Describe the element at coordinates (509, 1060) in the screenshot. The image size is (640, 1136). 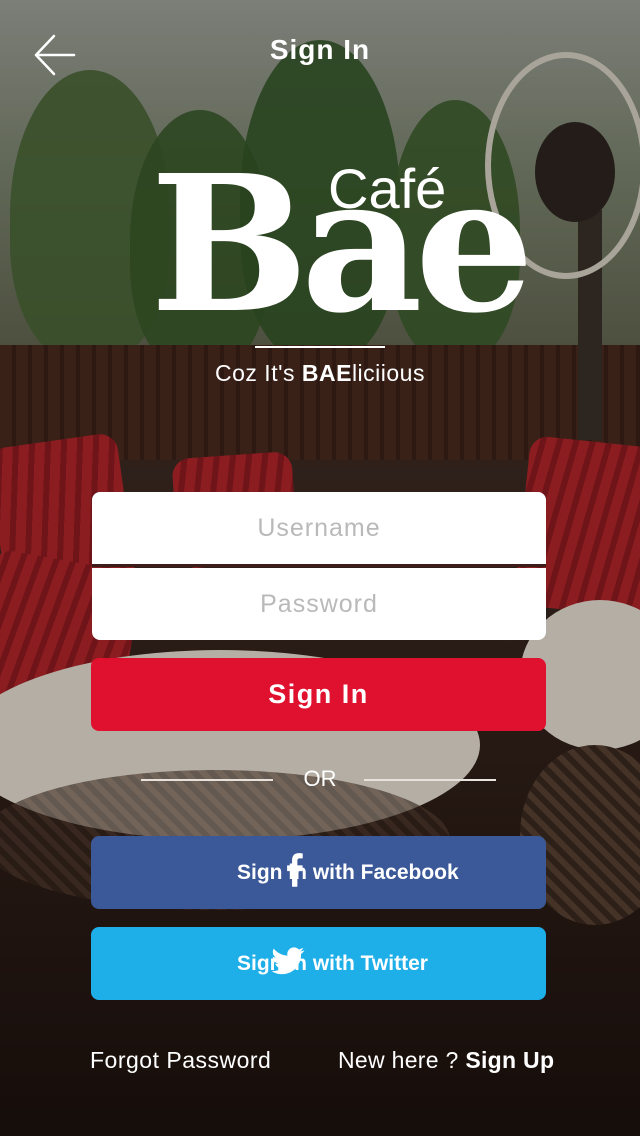
I see `sign-up-link: Sign Up` at that location.